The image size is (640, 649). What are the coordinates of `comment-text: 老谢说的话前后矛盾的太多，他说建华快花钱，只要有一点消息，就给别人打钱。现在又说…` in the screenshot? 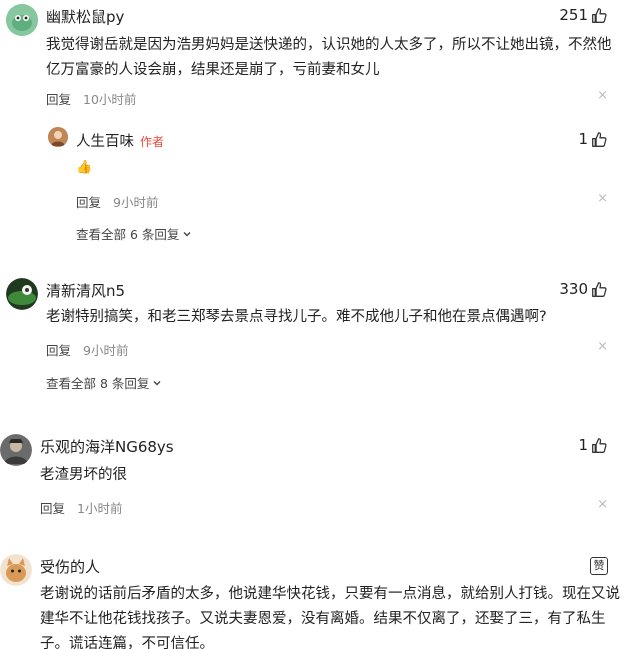 It's located at (330, 617).